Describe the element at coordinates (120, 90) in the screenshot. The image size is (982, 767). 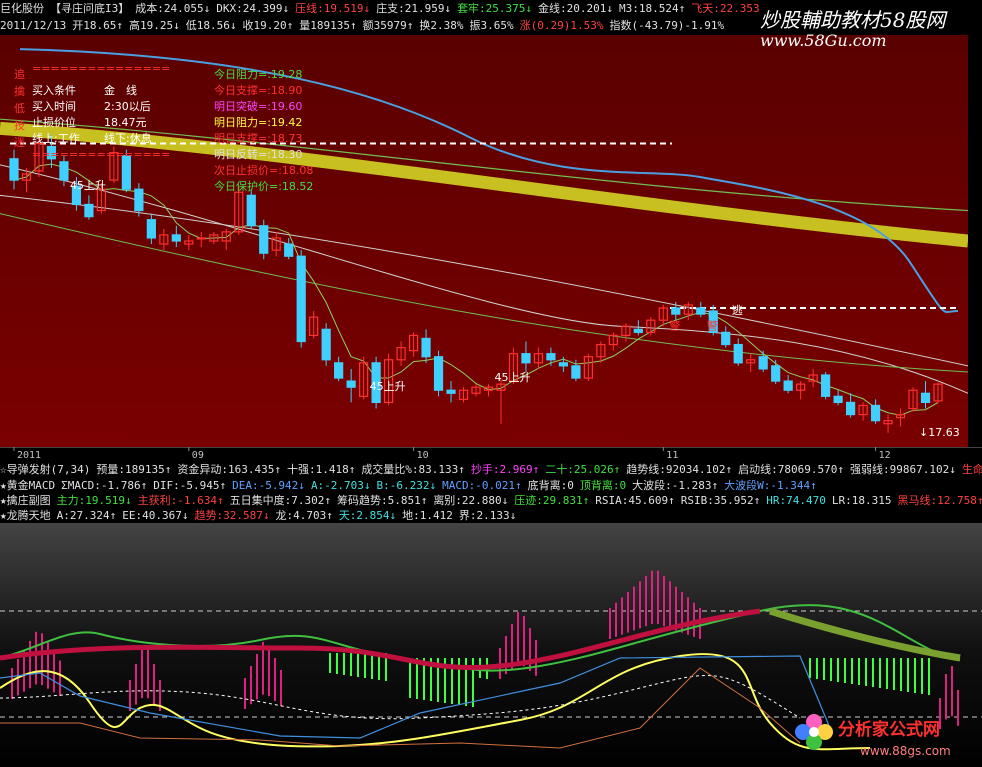
I see `rule-value: 金 线` at that location.